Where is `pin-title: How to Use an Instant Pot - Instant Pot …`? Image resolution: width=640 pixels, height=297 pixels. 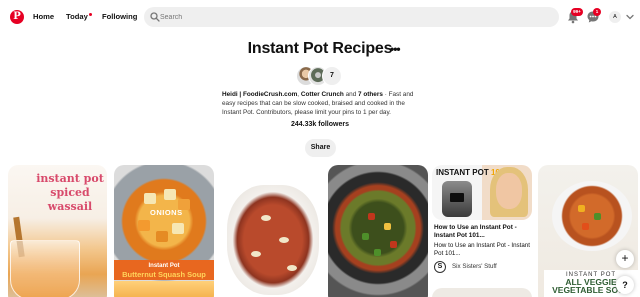
pin-title: How to Use an Instant Pot - Instant Pot … is located at coordinates (483, 232).